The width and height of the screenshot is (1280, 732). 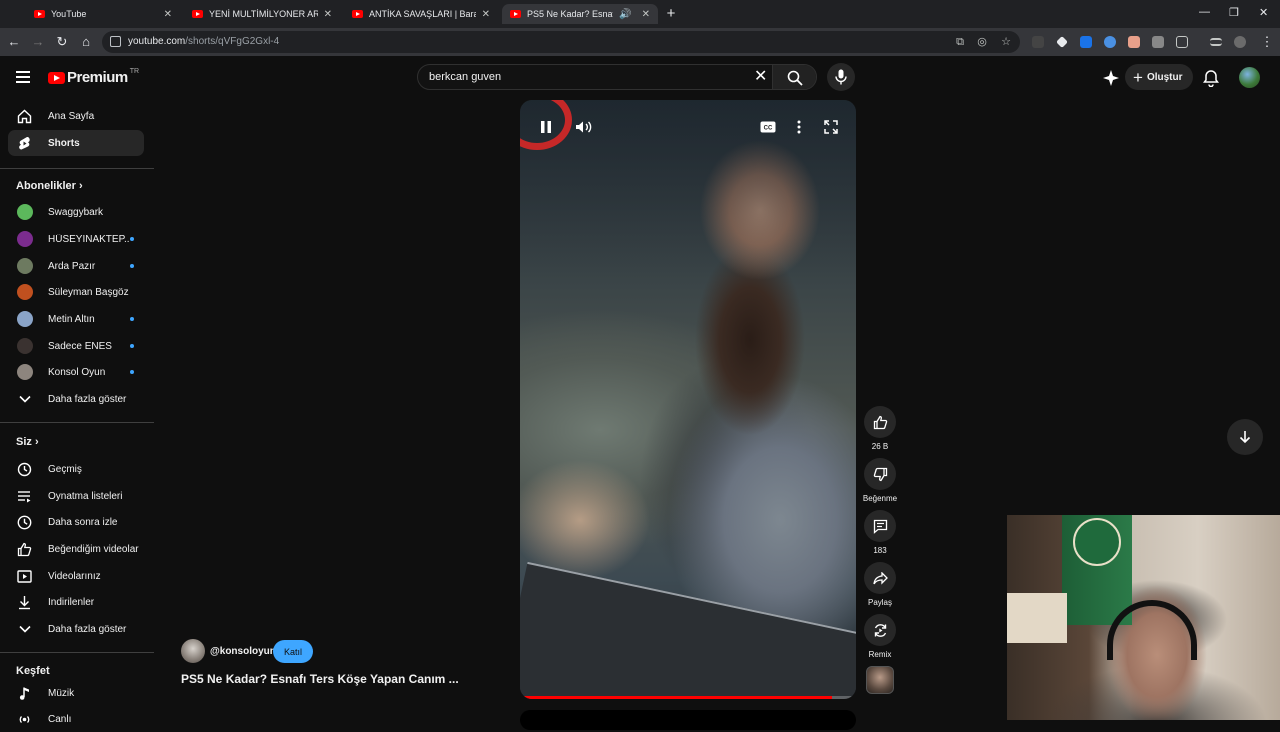 What do you see at coordinates (960, 42) in the screenshot?
I see `install-app-icon: ⧉` at bounding box center [960, 42].